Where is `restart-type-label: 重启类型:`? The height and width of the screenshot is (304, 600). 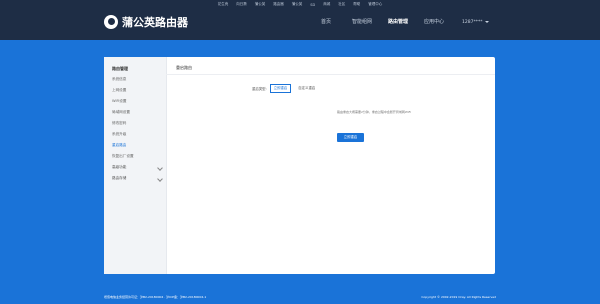
restart-type-label: 重启类型: is located at coordinates (259, 89).